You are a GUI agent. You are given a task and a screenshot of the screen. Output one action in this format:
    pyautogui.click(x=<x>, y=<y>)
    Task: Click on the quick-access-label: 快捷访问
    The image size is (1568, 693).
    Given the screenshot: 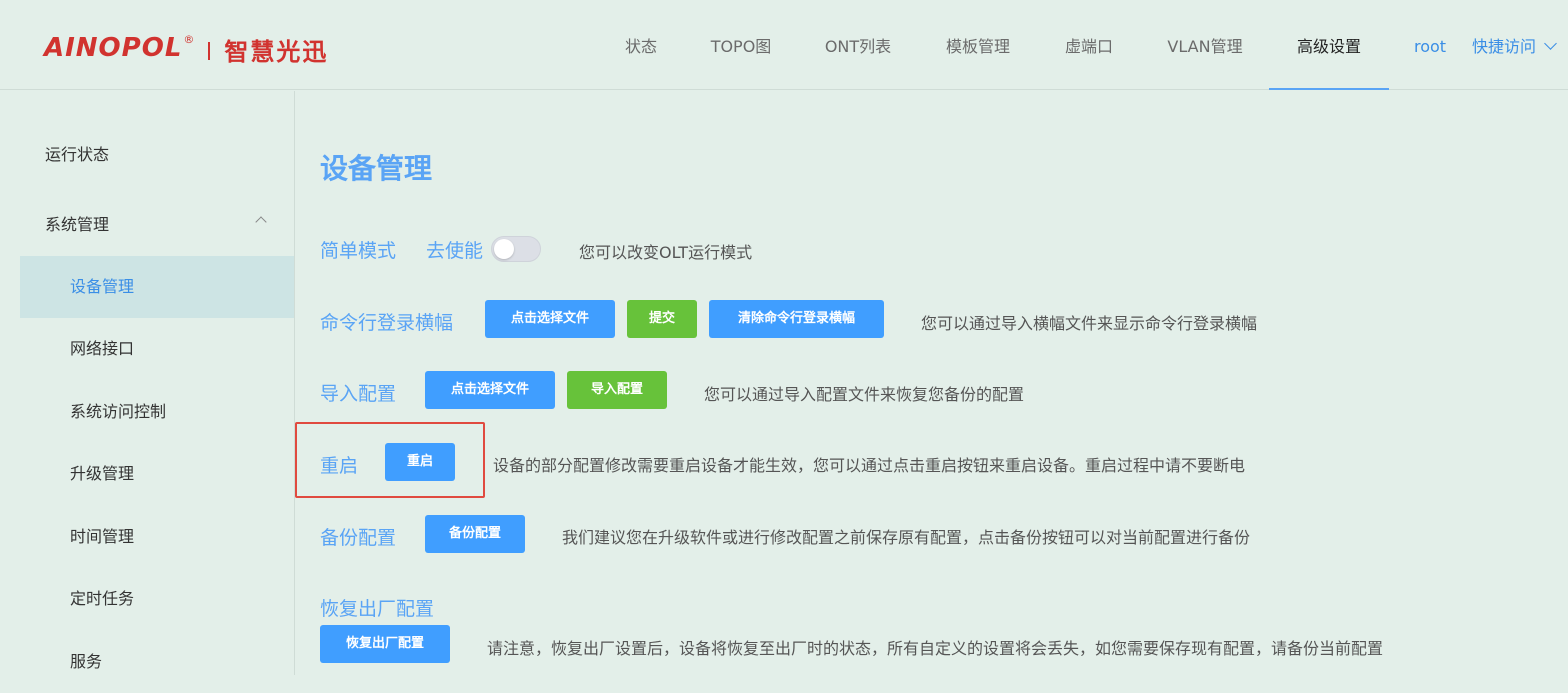 What is the action you would take?
    pyautogui.click(x=1504, y=46)
    